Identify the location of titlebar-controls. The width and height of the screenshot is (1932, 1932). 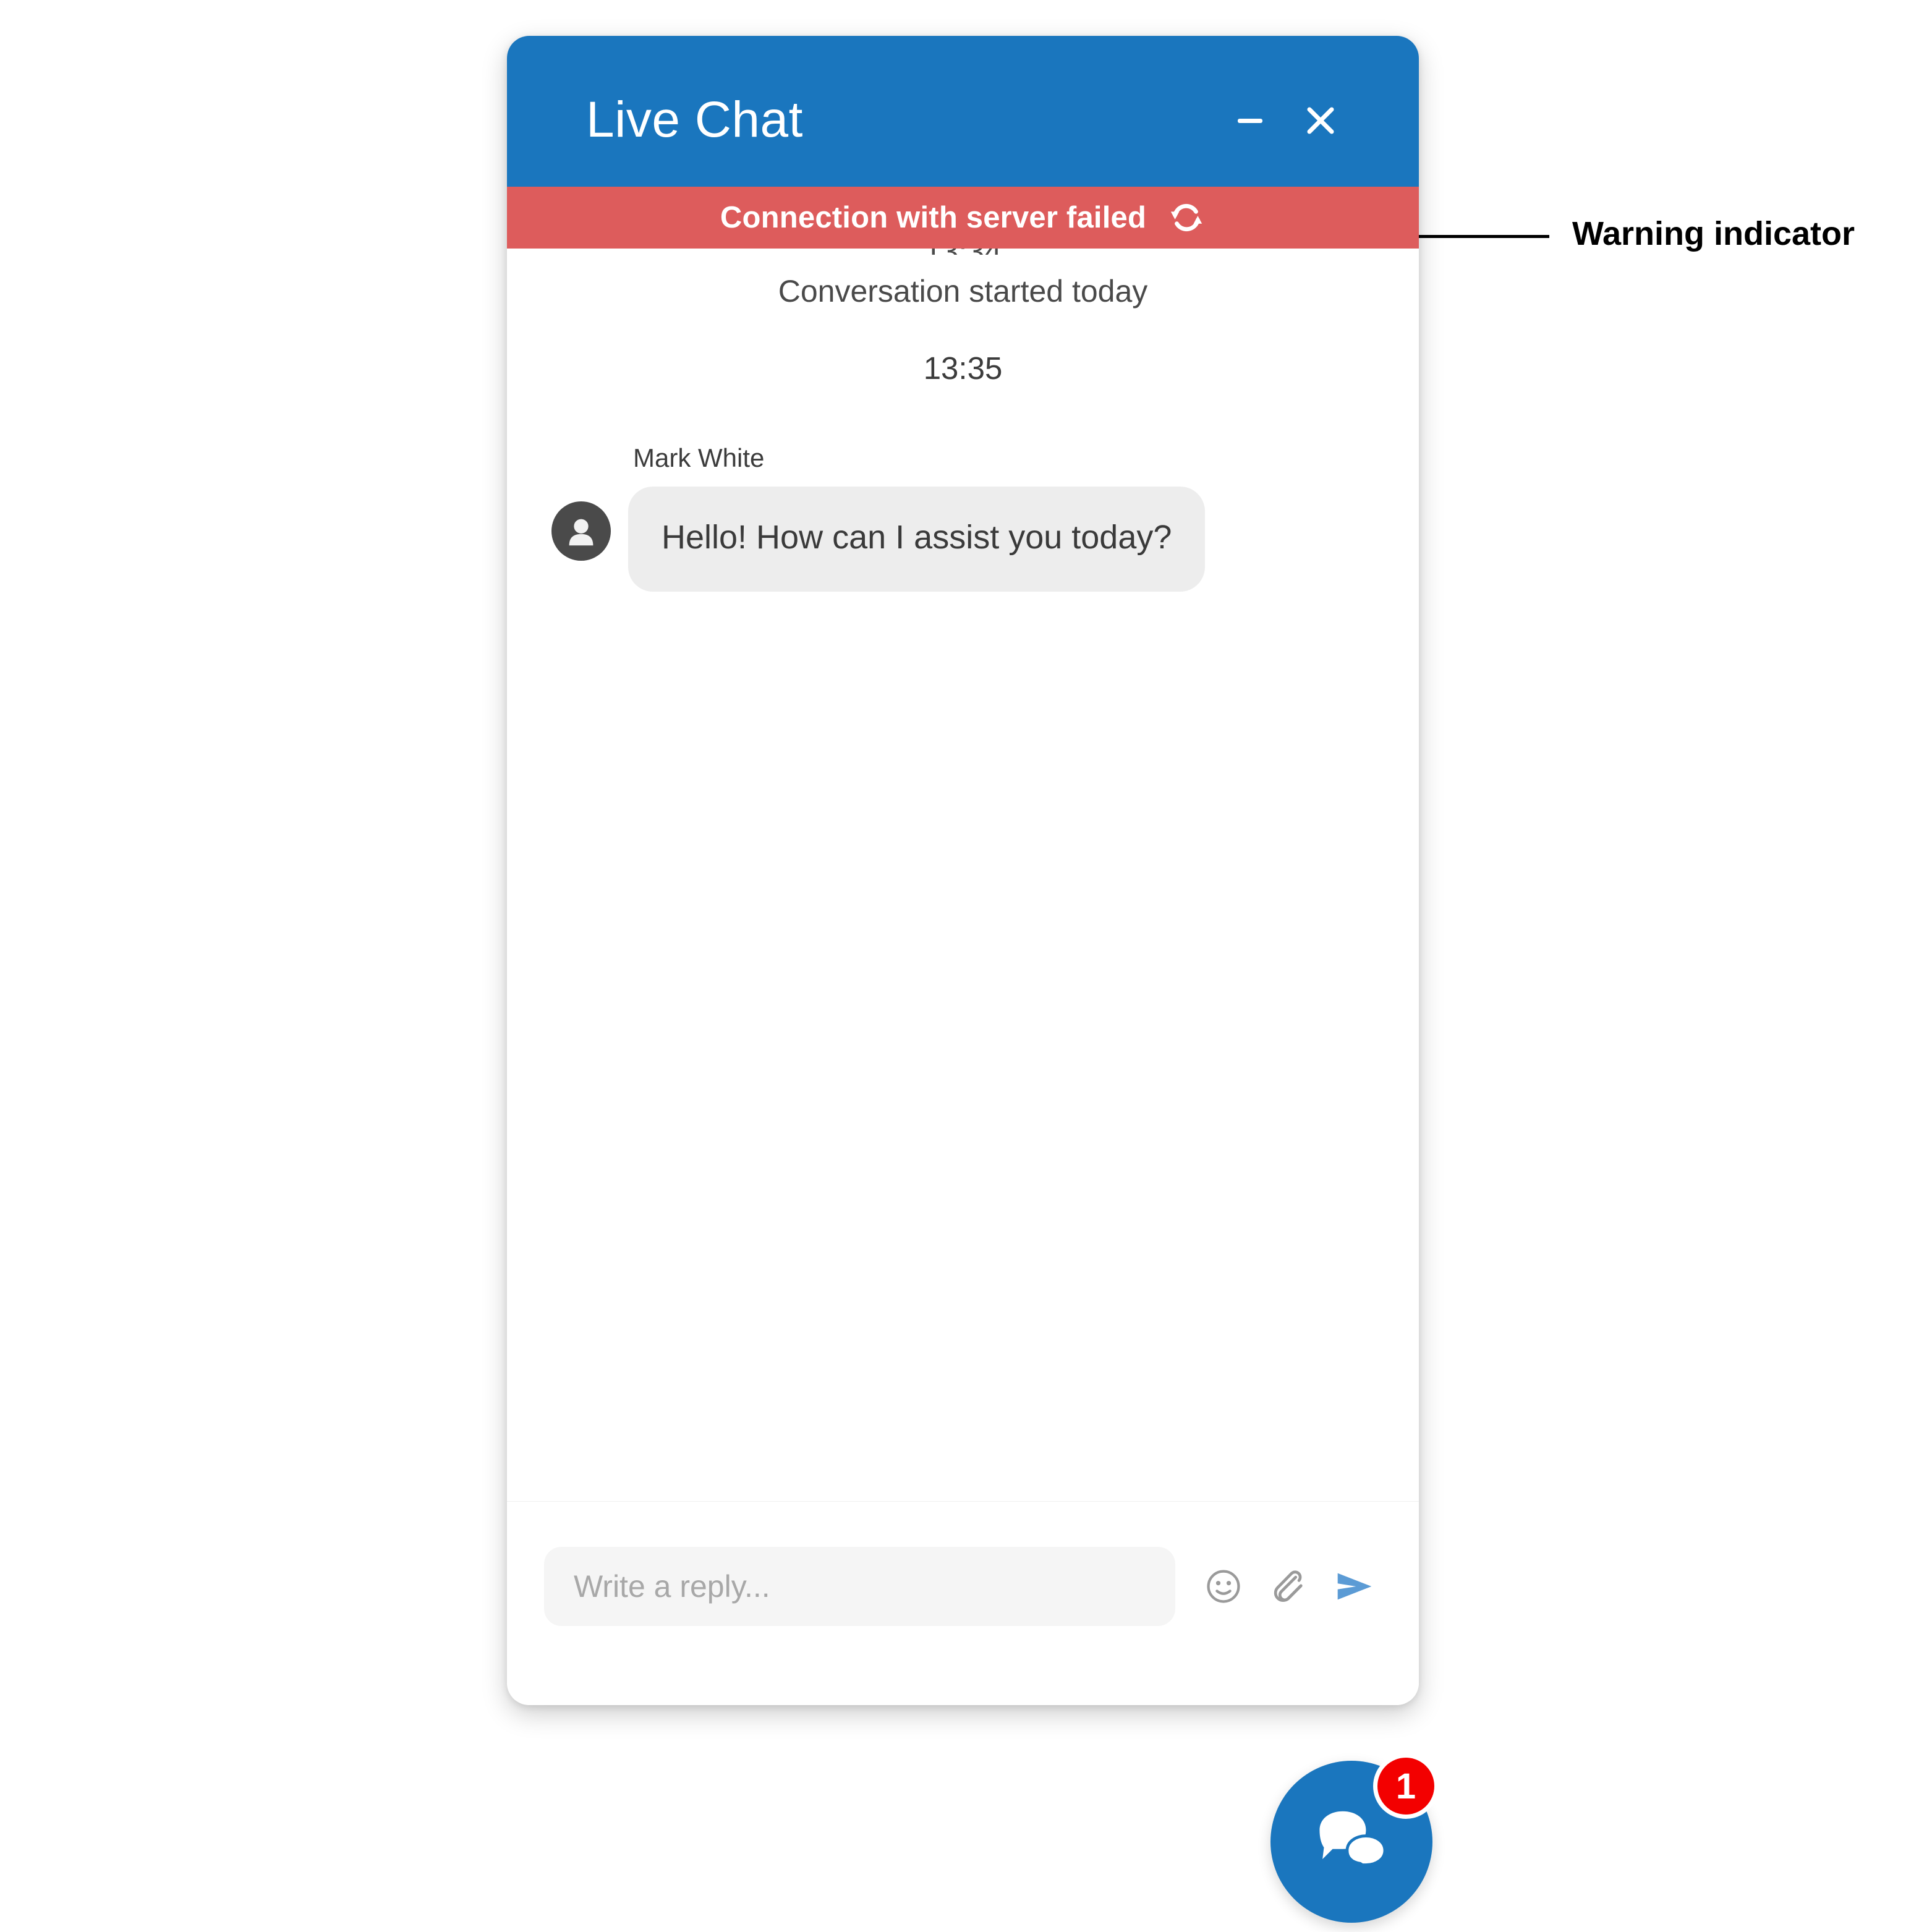
(1305, 121).